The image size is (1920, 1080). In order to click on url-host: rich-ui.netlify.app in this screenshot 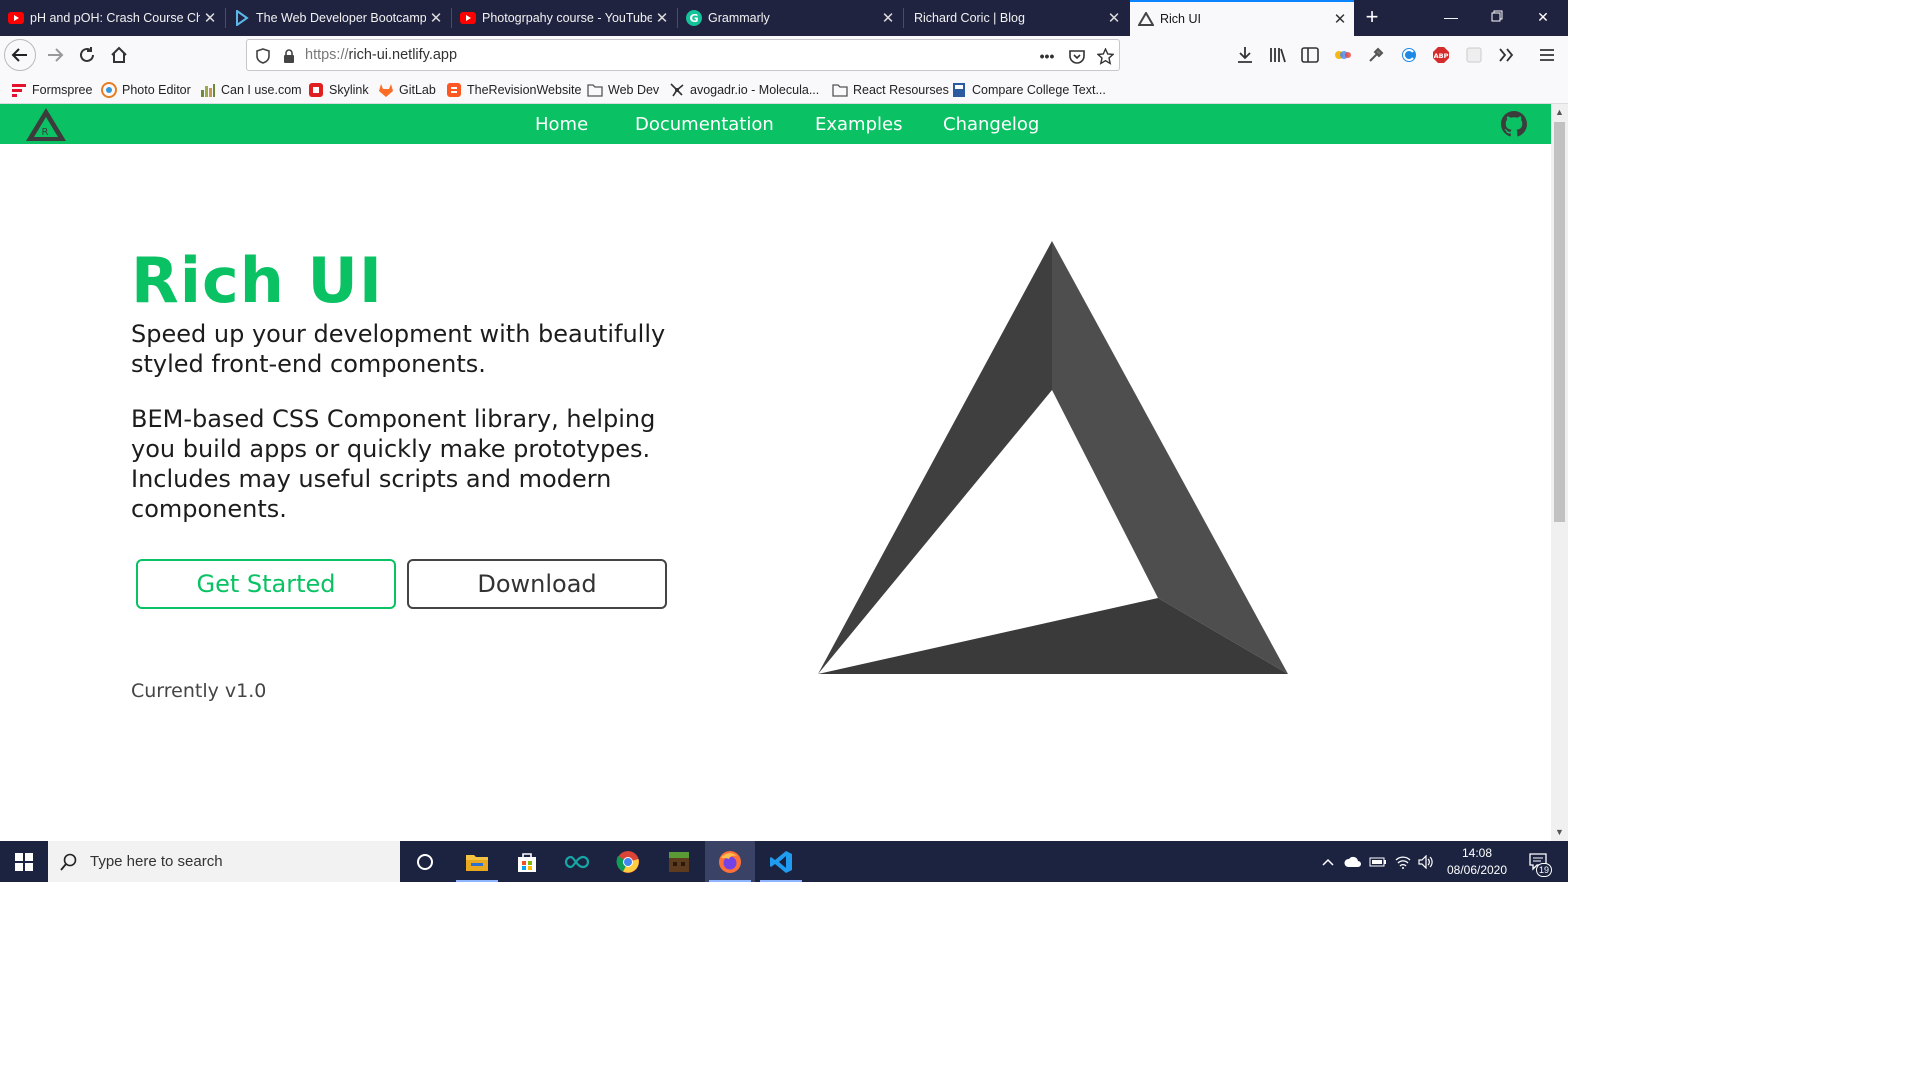, I will do `click(403, 55)`.